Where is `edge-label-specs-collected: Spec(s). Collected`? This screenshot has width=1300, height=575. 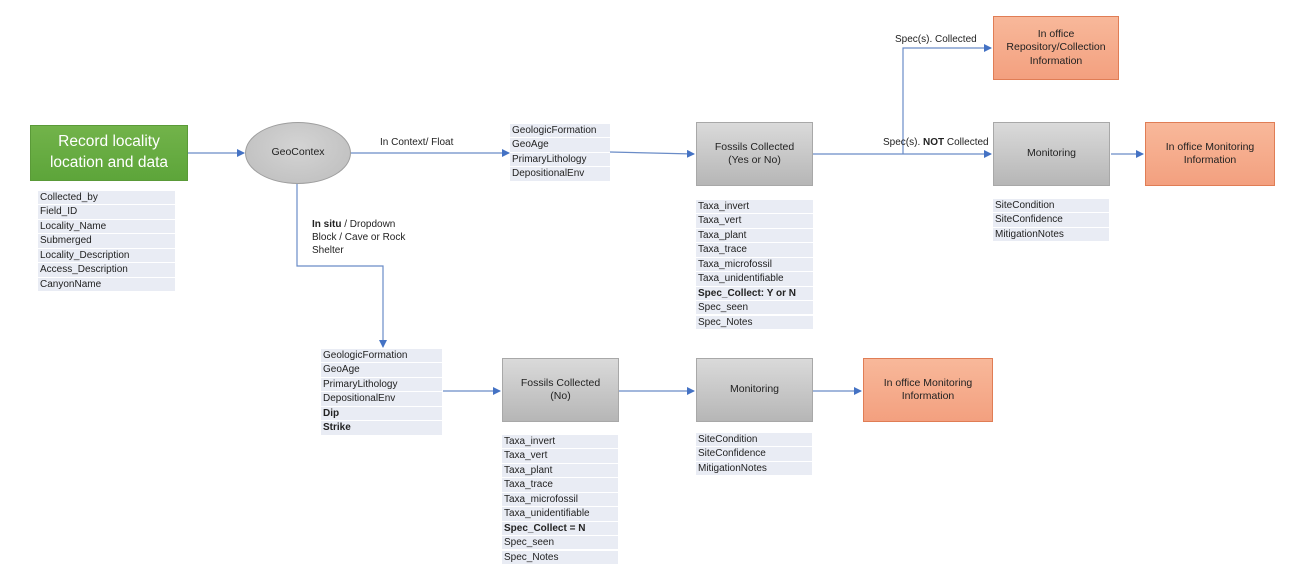 edge-label-specs-collected: Spec(s). Collected is located at coordinates (936, 39).